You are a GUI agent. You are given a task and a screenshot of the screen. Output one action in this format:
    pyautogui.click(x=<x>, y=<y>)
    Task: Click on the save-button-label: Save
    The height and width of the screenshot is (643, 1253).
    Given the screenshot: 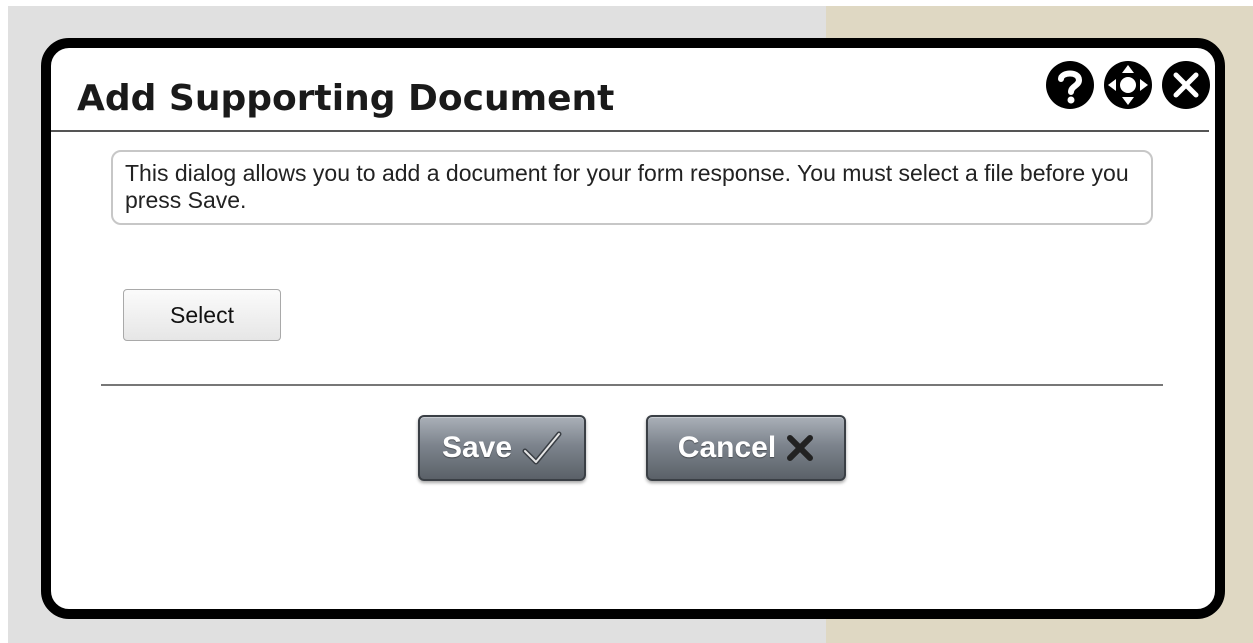 What is the action you would take?
    pyautogui.click(x=477, y=447)
    